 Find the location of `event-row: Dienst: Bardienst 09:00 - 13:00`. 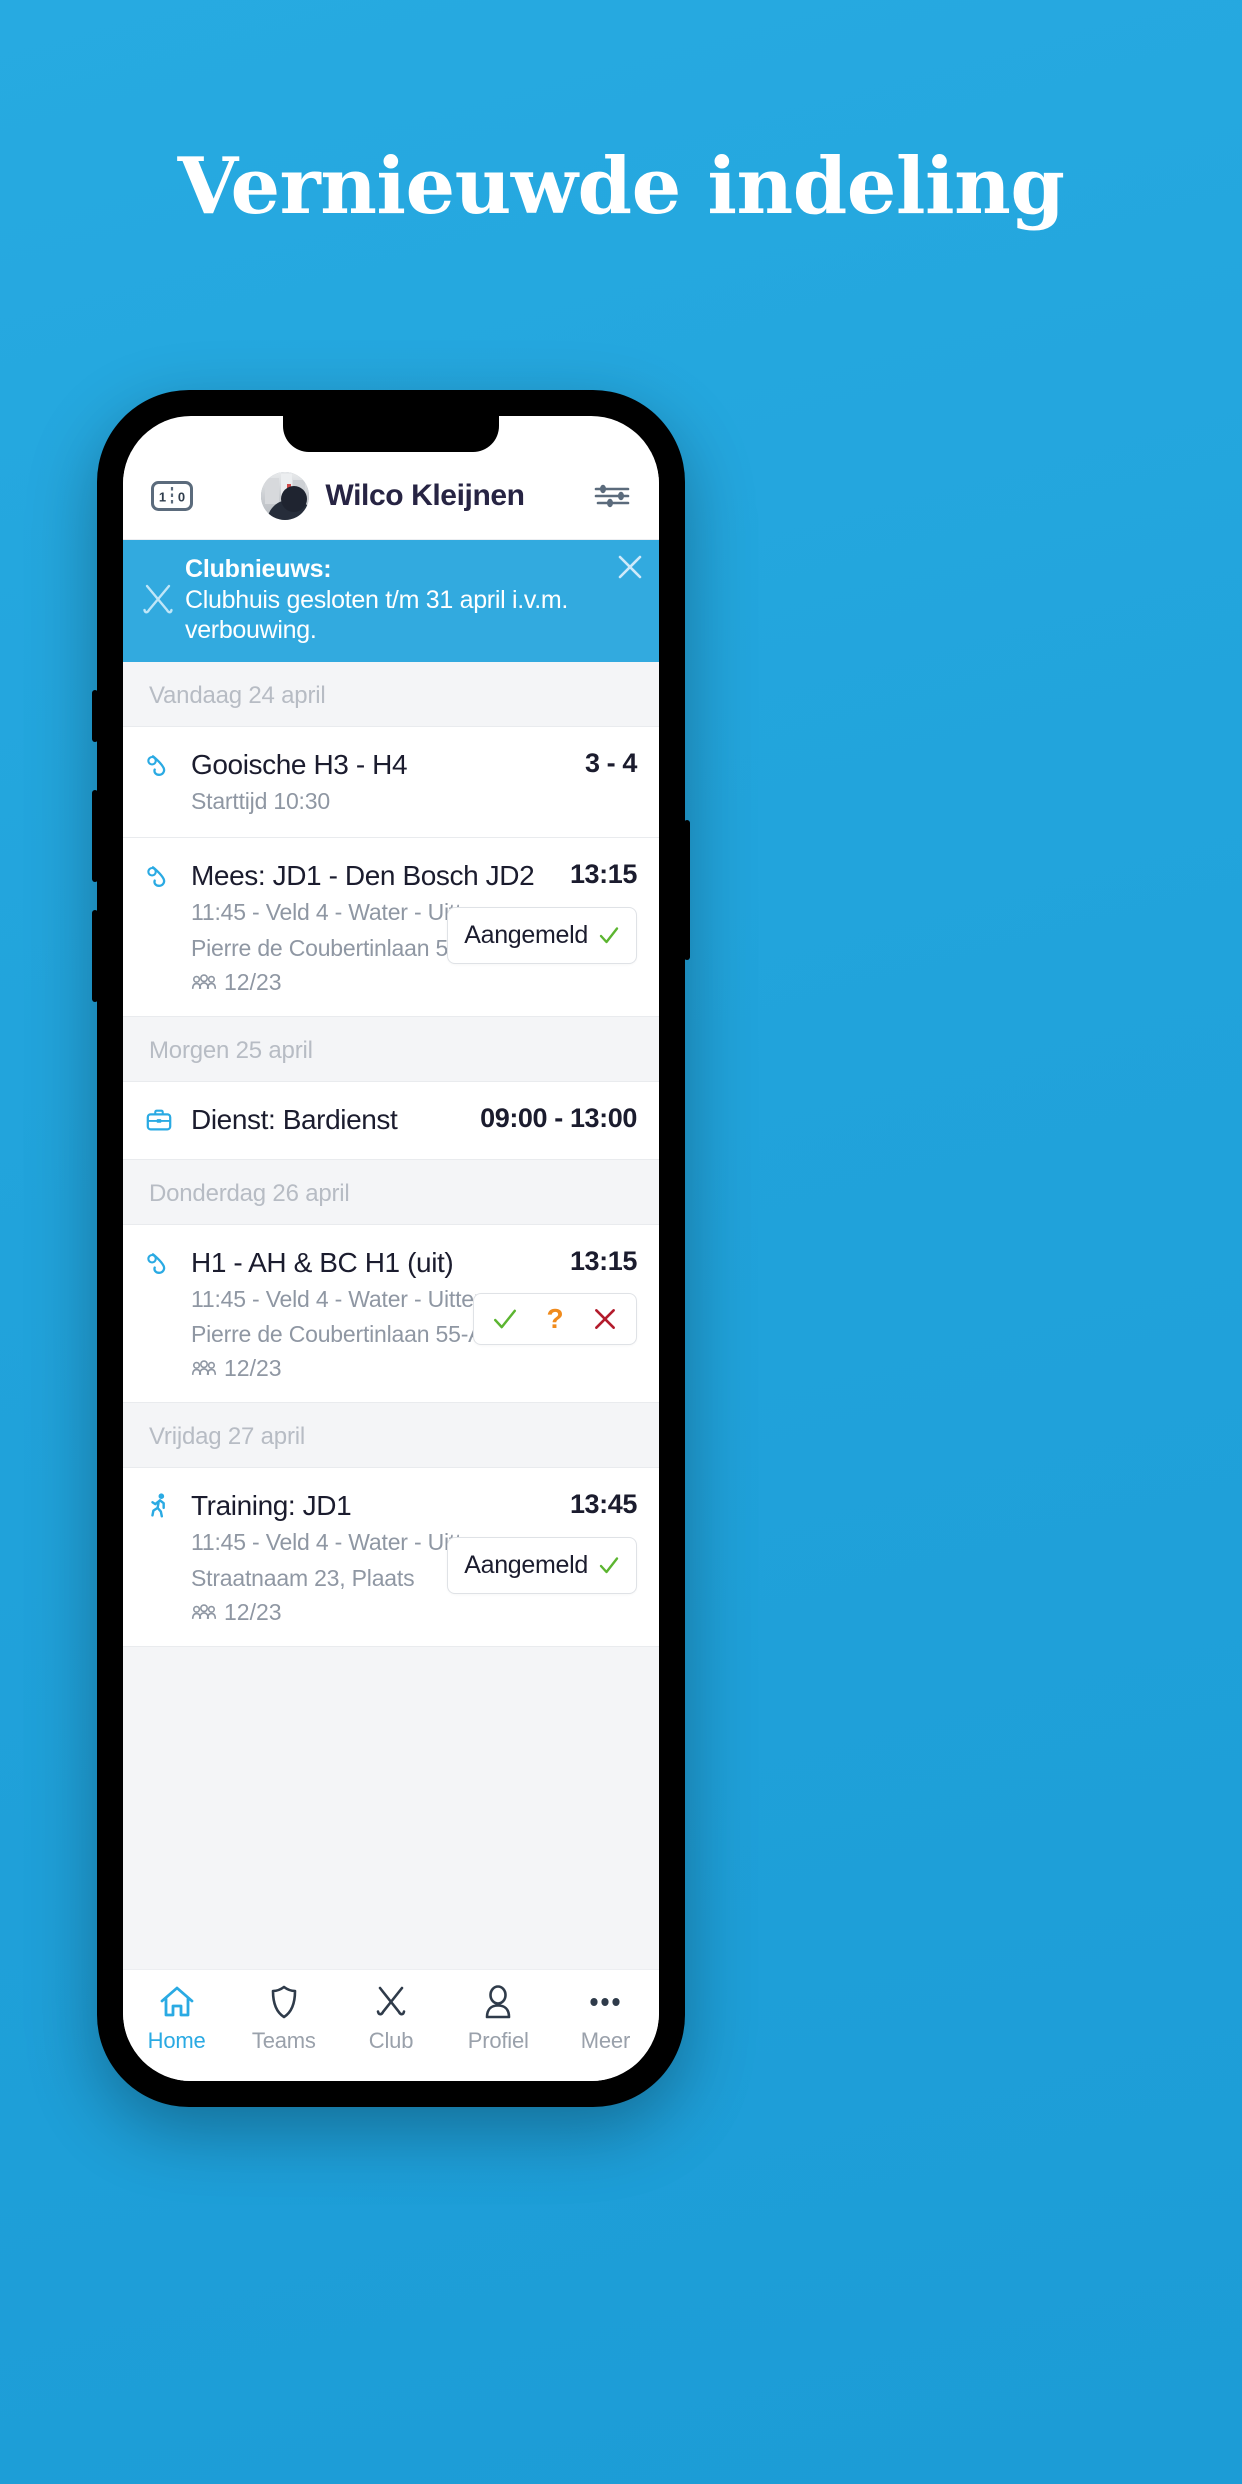

event-row: Dienst: Bardienst 09:00 - 13:00 is located at coordinates (391, 1120).